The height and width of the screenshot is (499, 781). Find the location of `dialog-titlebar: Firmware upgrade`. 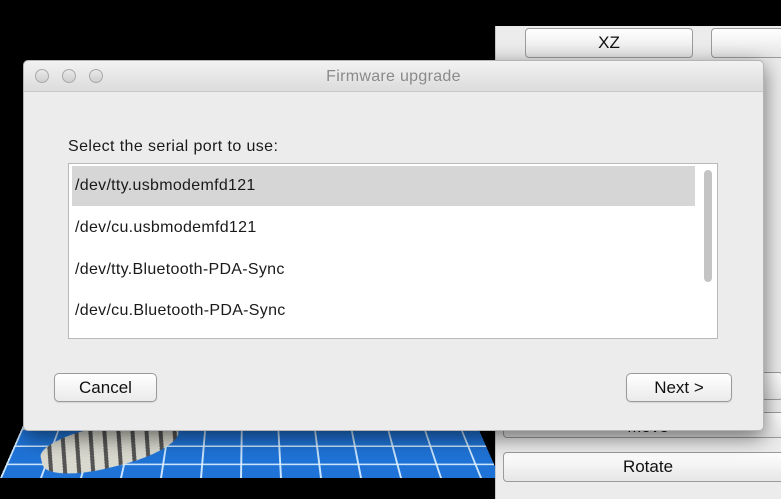

dialog-titlebar: Firmware upgrade is located at coordinates (393, 76).